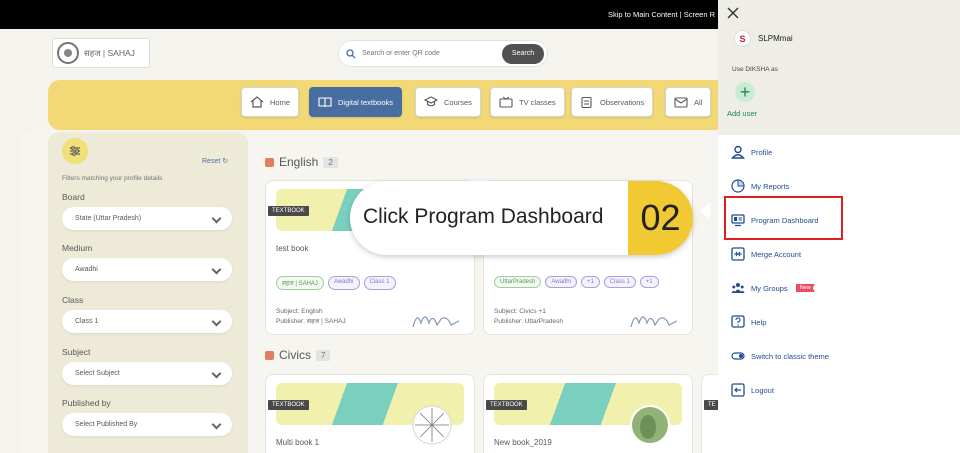 Image resolution: width=960 pixels, height=453 pixels. I want to click on nav-all-label: All, so click(698, 102).